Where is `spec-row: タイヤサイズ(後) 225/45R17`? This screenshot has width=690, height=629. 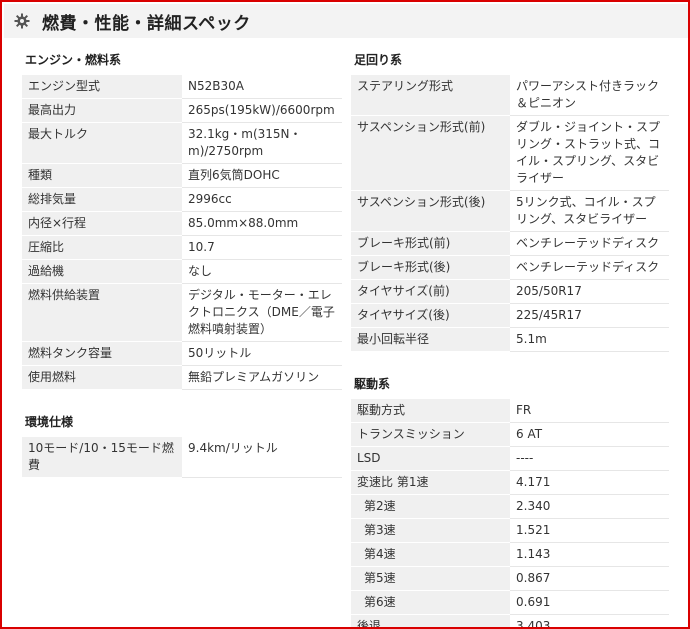
spec-row: タイヤサイズ(後) 225/45R17 is located at coordinates (510, 315).